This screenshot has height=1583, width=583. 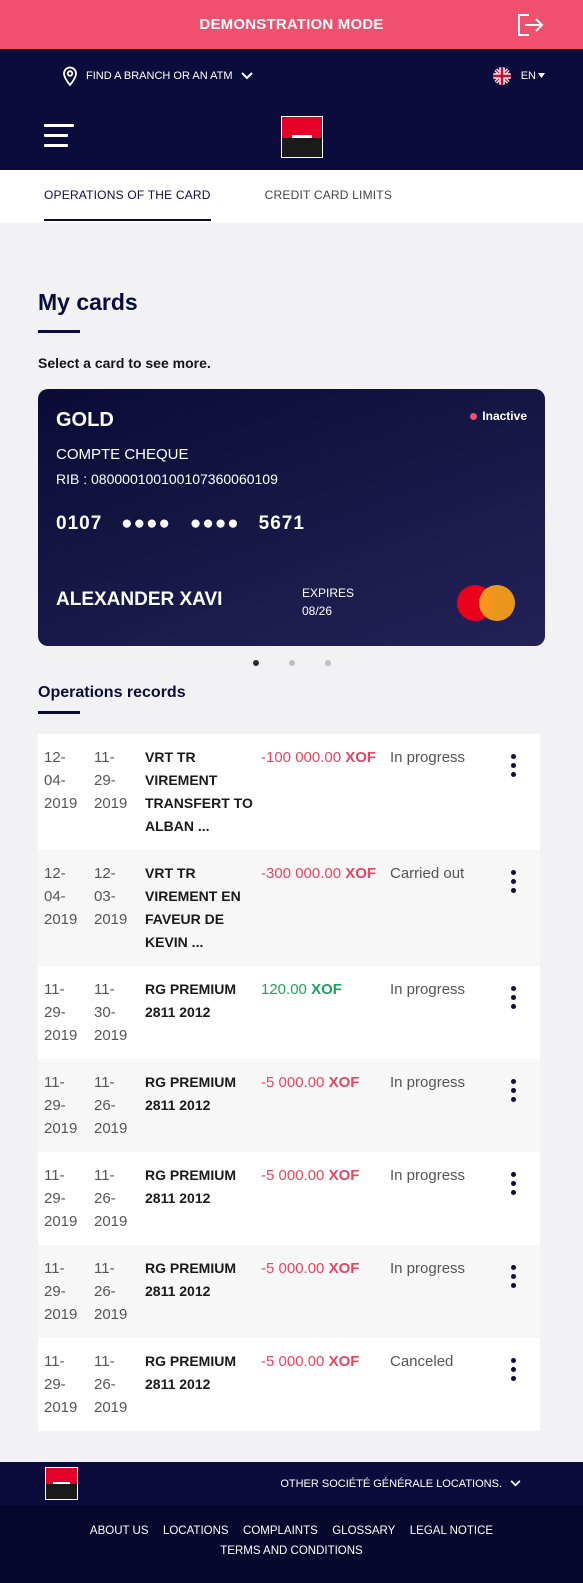 What do you see at coordinates (111, 780) in the screenshot?
I see `value-date: 11- 29- 2019` at bounding box center [111, 780].